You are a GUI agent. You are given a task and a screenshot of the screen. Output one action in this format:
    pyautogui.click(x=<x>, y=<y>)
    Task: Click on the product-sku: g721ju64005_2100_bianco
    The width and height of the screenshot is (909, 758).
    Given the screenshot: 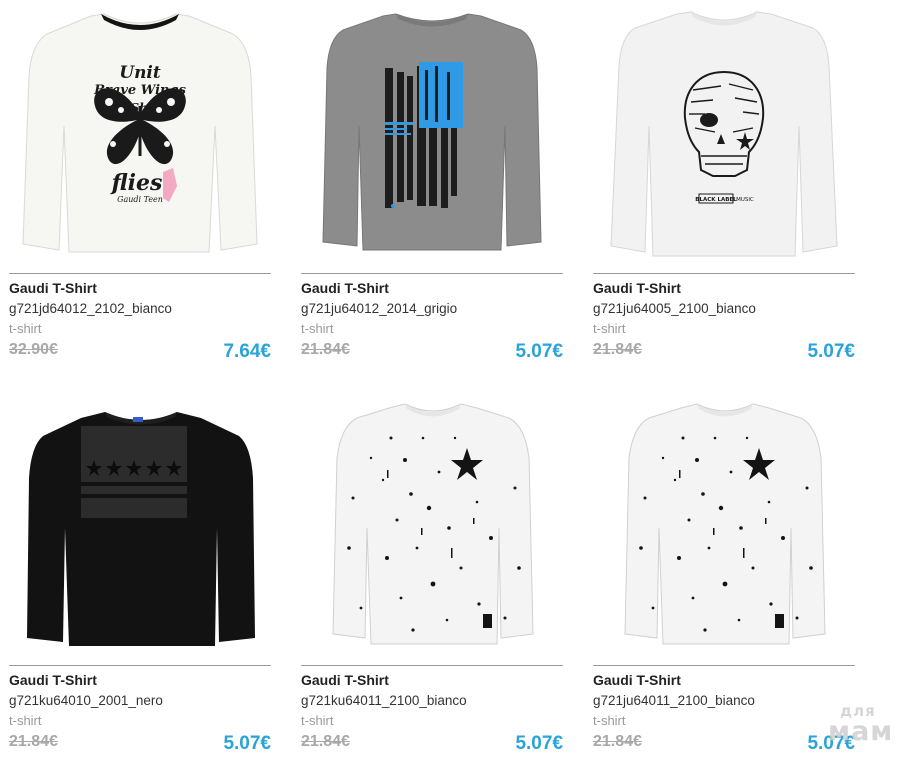 What is the action you would take?
    pyautogui.click(x=674, y=308)
    